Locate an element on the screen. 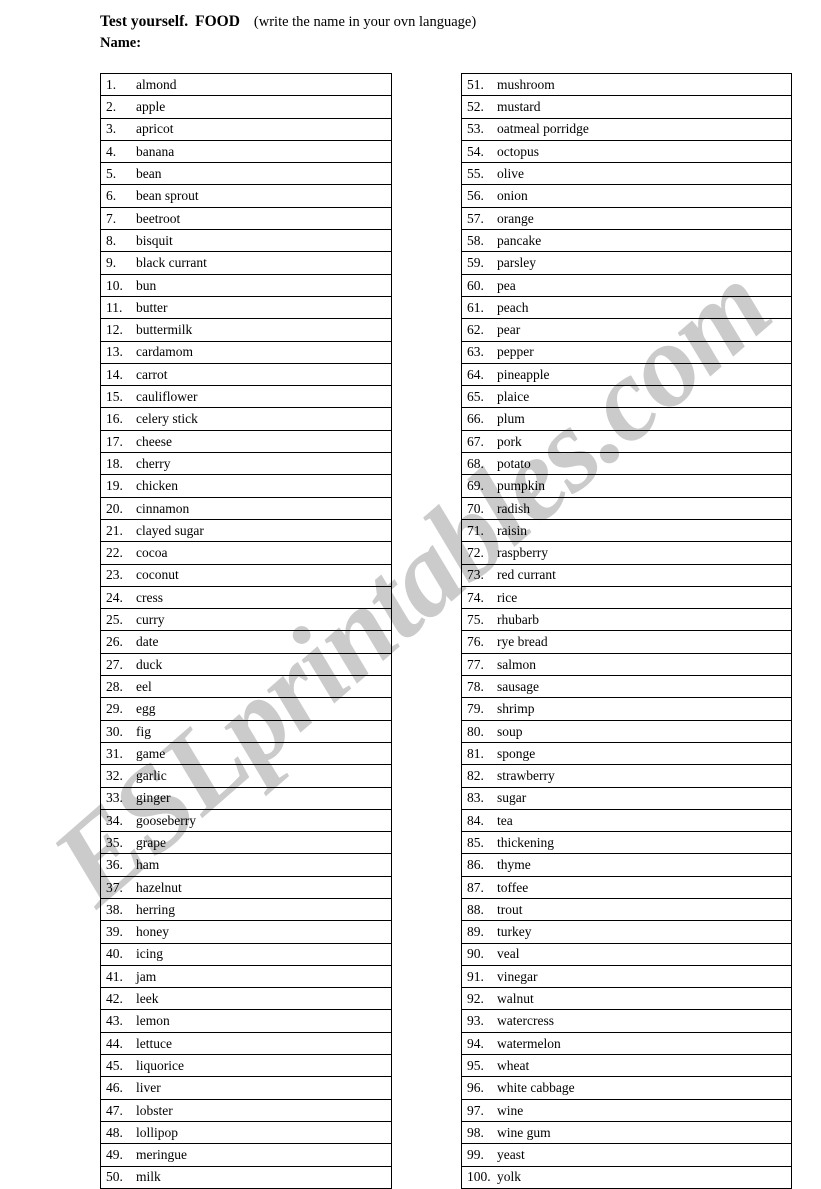 This screenshot has width=821, height=1189. vocabulary-cell: 52. mustard is located at coordinates (626, 107).